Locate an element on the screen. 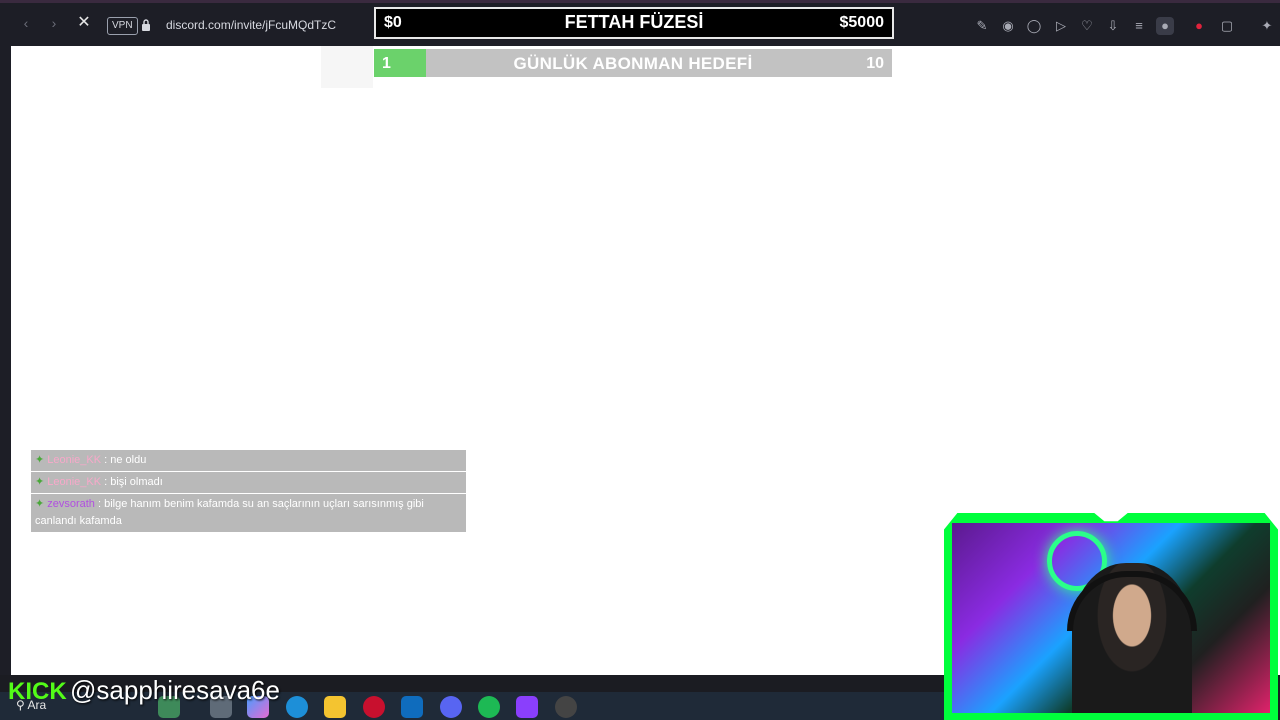 This screenshot has width=1280, height=720. goal-title: FETTAH FÜZESİ is located at coordinates (634, 22).